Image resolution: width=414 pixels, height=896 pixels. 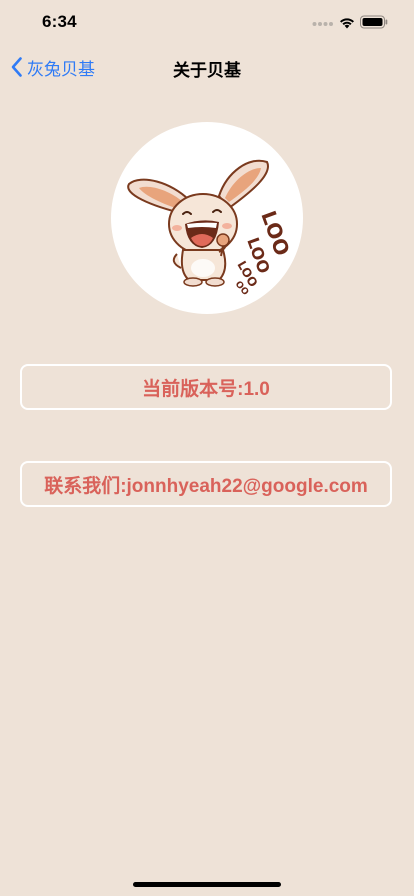 What do you see at coordinates (207, 884) in the screenshot?
I see `home-indicator` at bounding box center [207, 884].